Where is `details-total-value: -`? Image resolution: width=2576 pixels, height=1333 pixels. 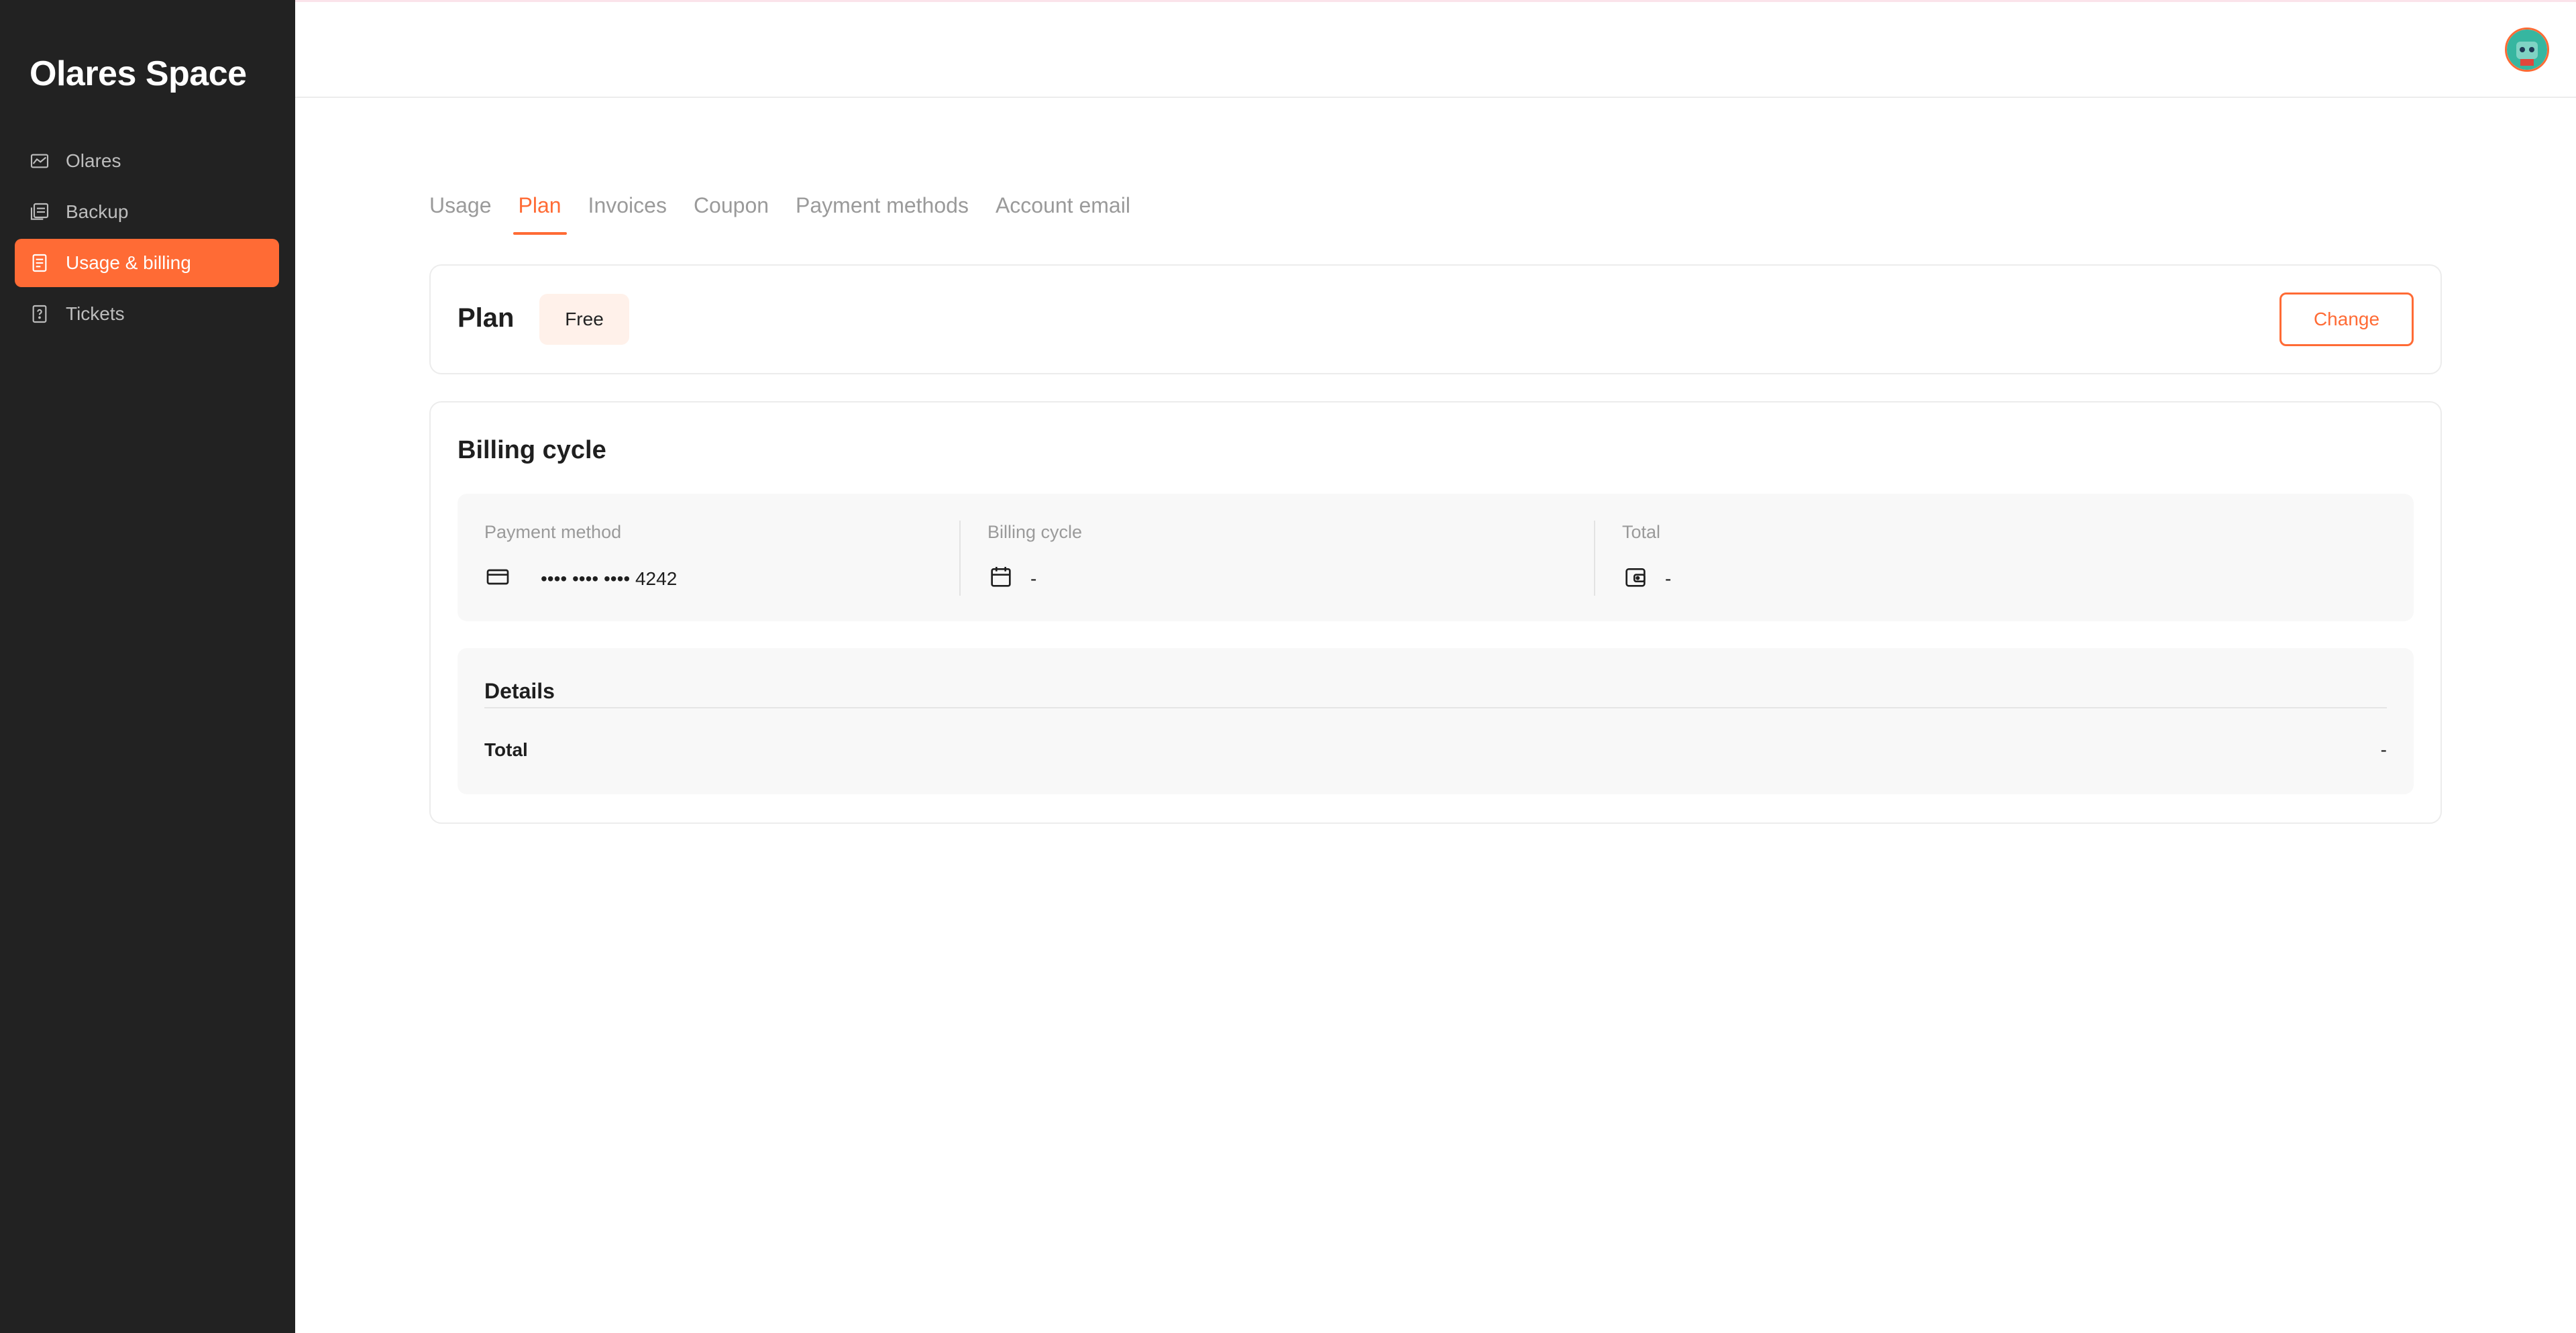 details-total-value: - is located at coordinates (2383, 749).